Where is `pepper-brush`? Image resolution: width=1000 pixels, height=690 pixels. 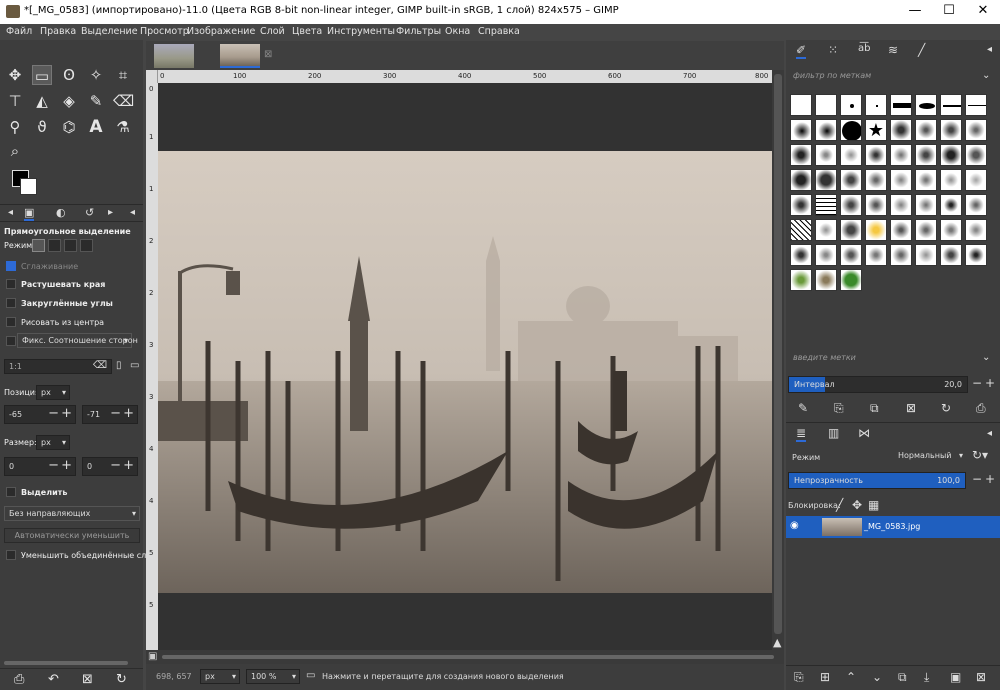 pepper-brush is located at coordinates (851, 280).